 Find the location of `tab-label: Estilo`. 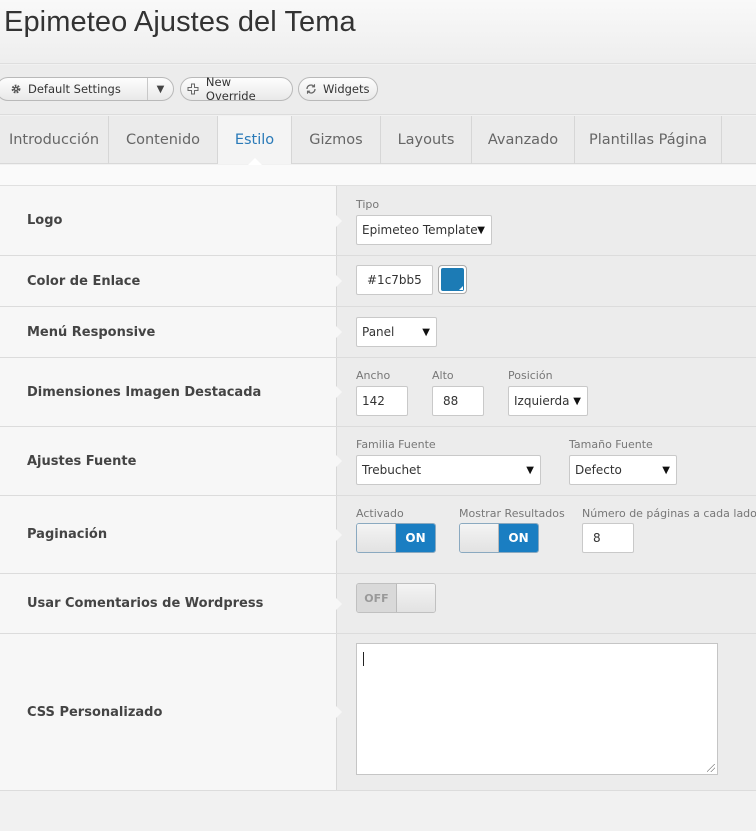

tab-label: Estilo is located at coordinates (254, 140).